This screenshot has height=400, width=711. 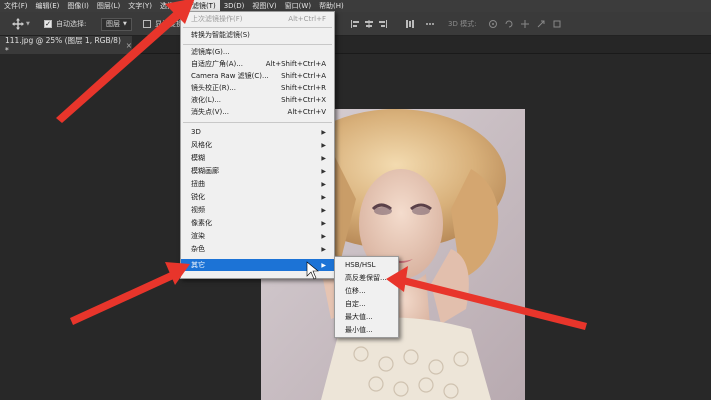 I want to click on menu-item-sharpen: 锐化 ▶, so click(x=257, y=197).